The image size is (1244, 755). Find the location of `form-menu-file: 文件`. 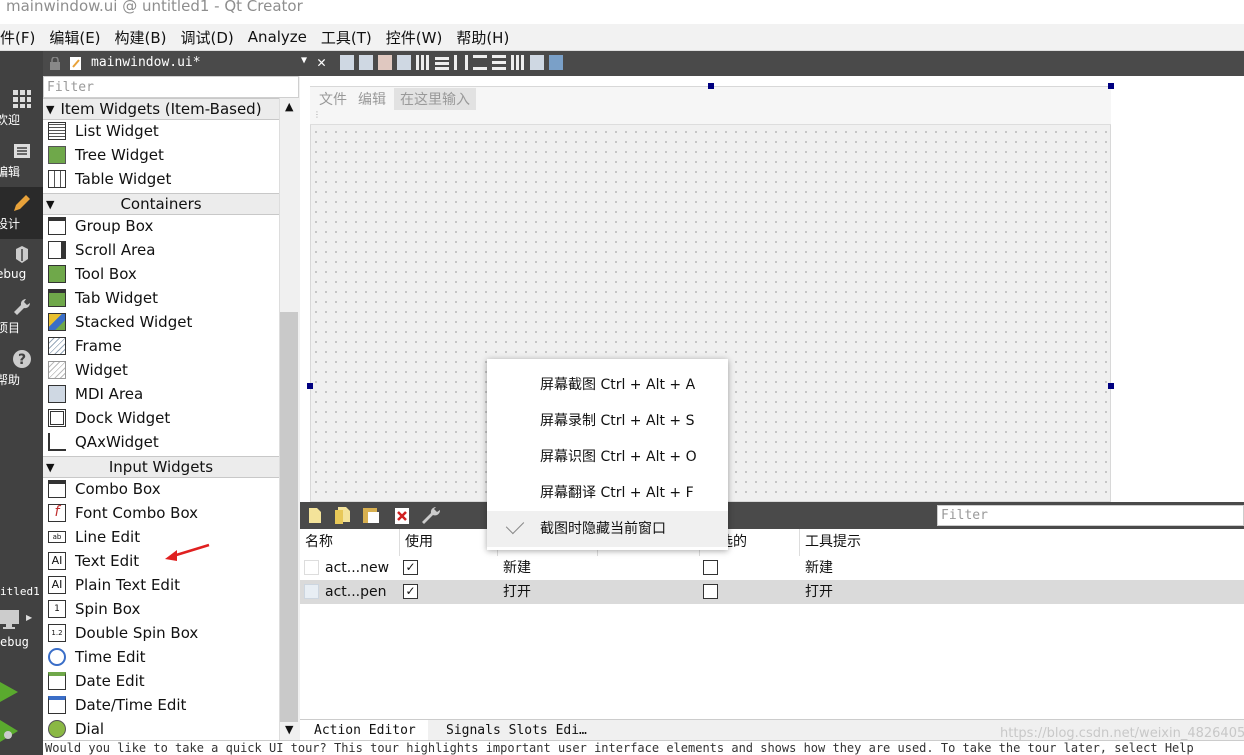

form-menu-file: 文件 is located at coordinates (333, 99).